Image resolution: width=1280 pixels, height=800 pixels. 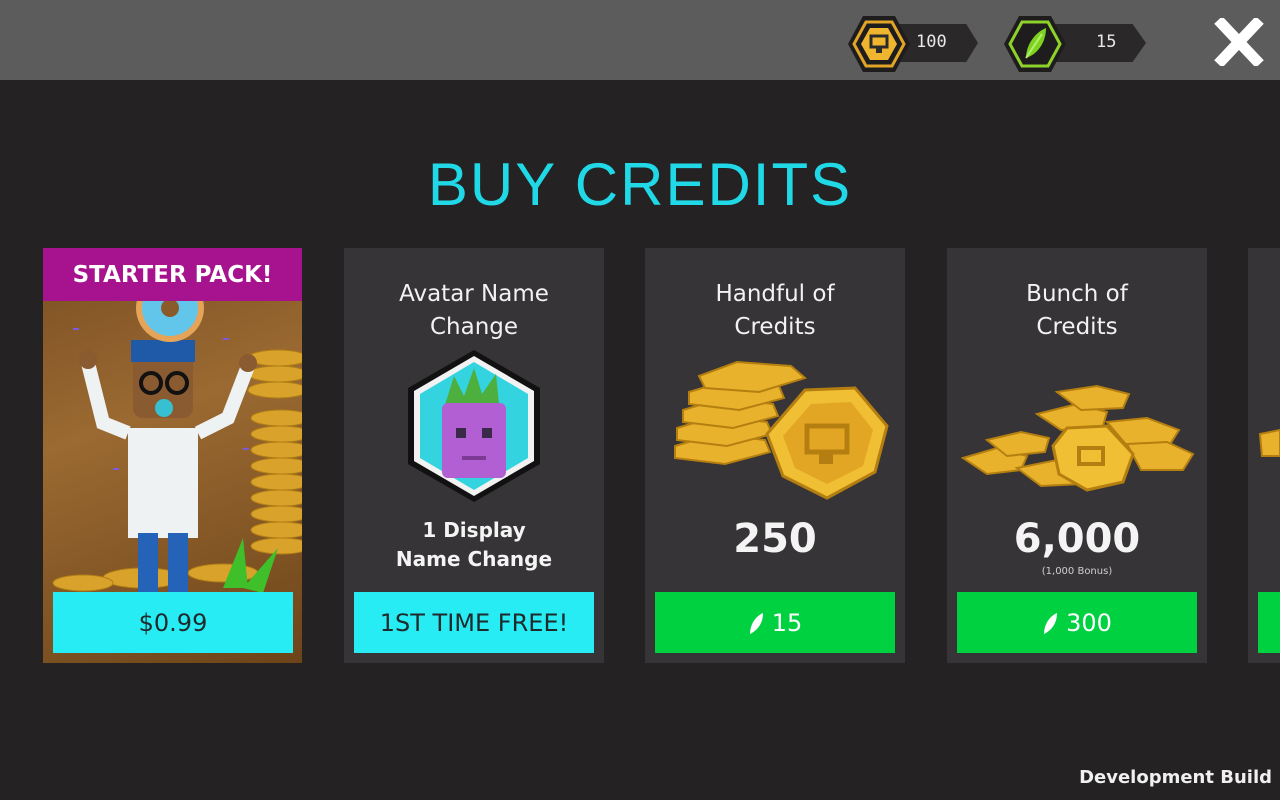 I want to click on credits-value: 100, so click(x=931, y=42).